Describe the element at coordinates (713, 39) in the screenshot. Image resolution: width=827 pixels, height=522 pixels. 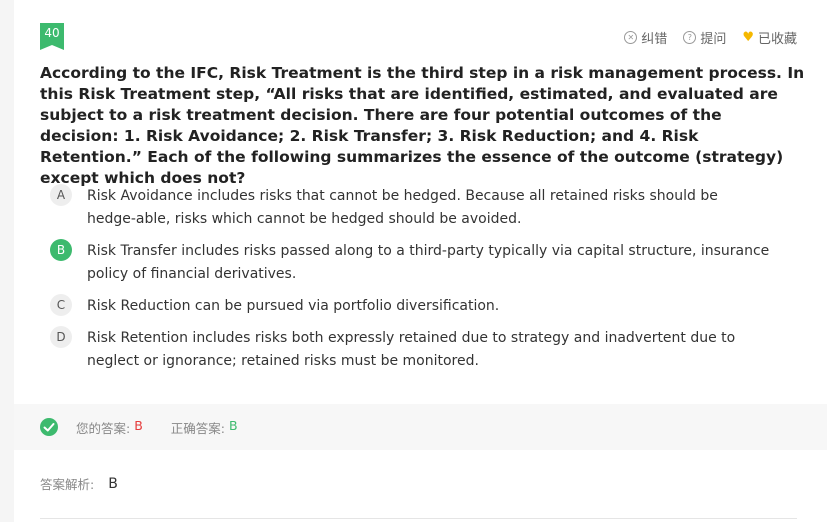
I see `ask-question-label: 提问` at that location.